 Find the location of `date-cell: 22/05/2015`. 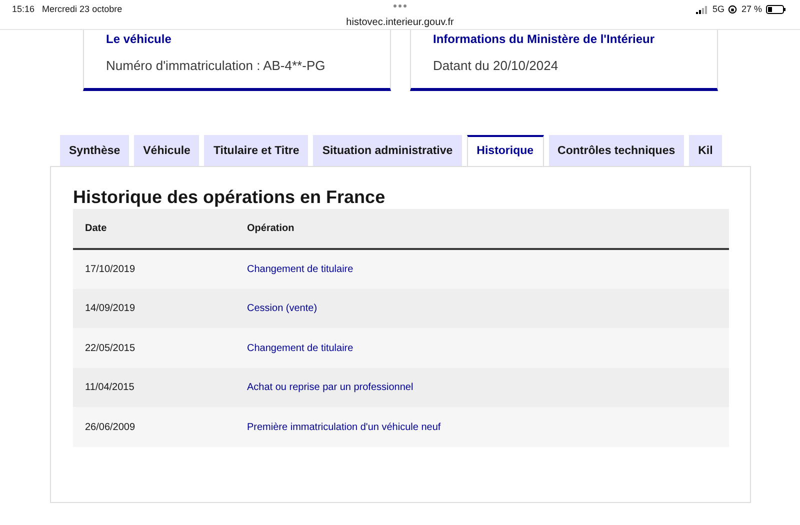

date-cell: 22/05/2015 is located at coordinates (154, 348).